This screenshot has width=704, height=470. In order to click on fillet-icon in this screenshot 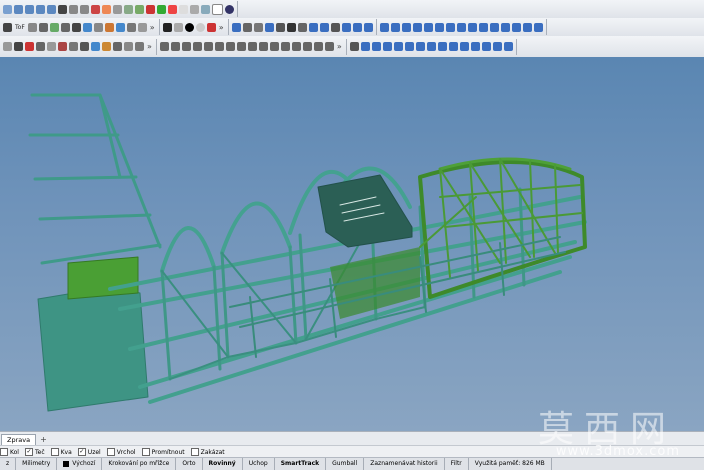, I will do `click(109, 27)`.